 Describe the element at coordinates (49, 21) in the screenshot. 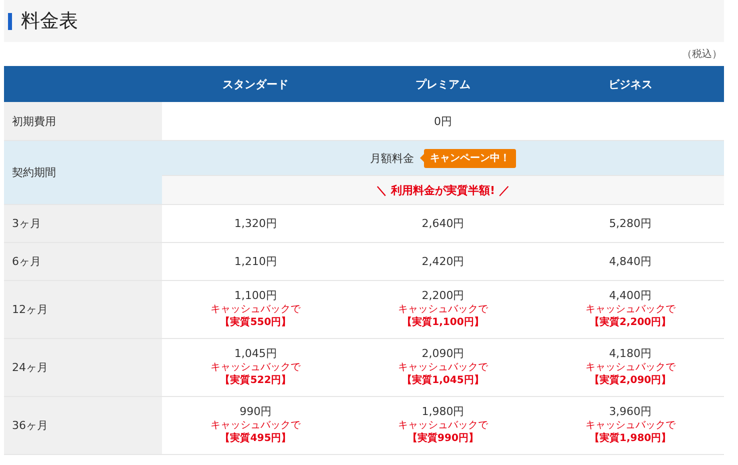

I see `page-title: 料金表` at that location.